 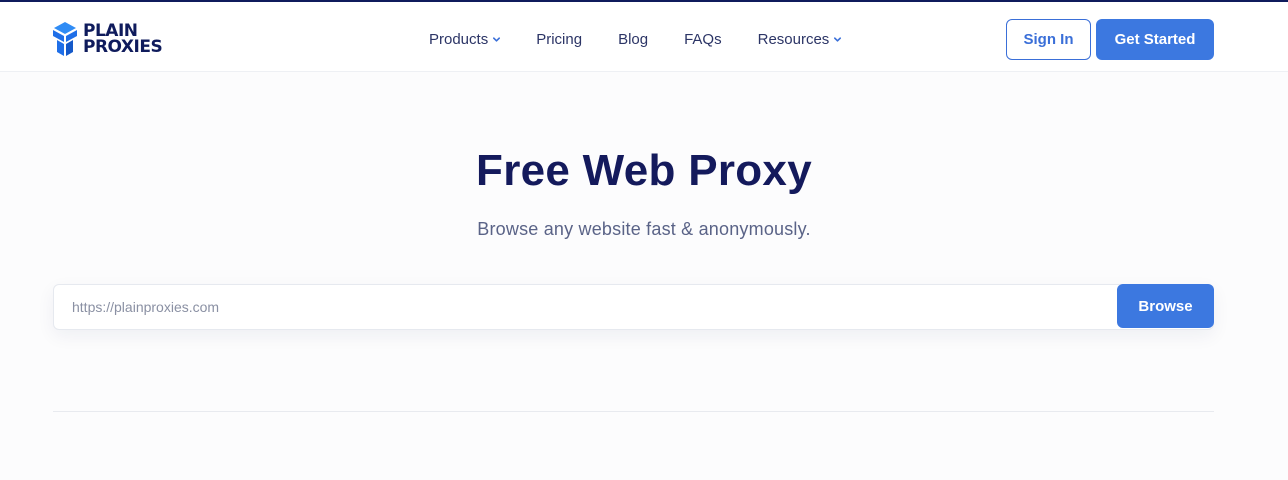 I want to click on nav-item-label: Blog, so click(x=633, y=39).